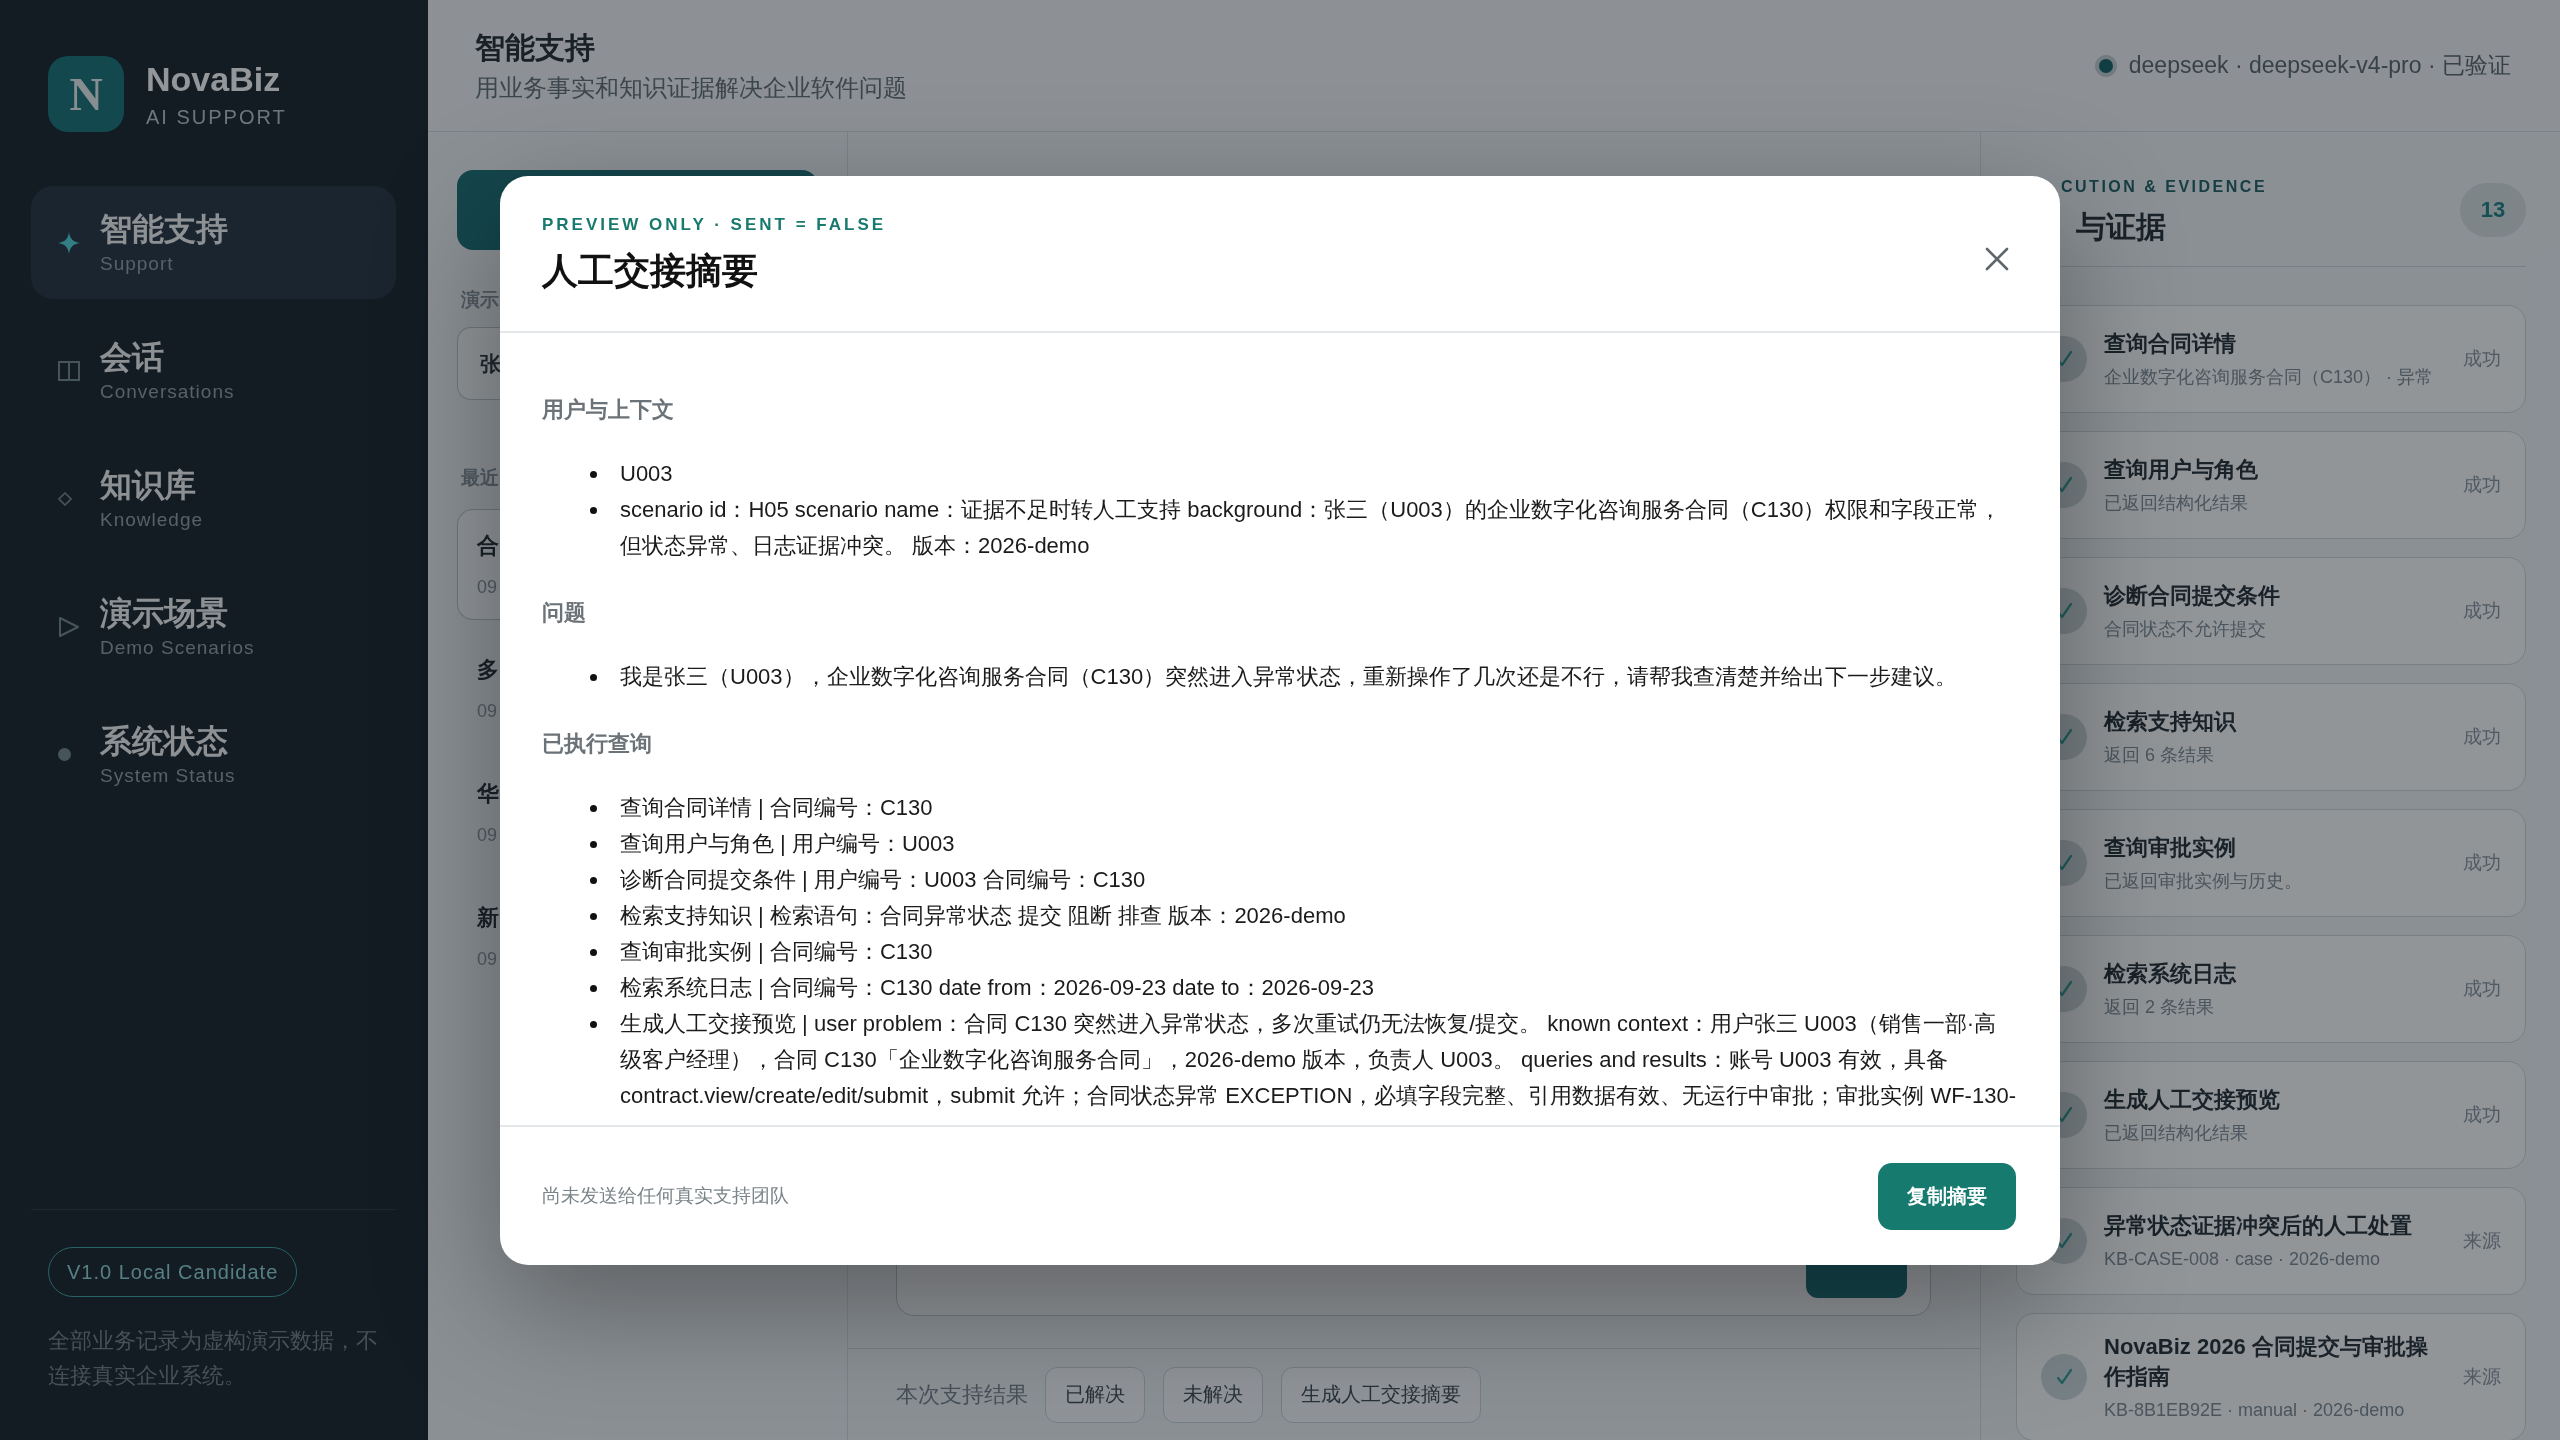 The width and height of the screenshot is (2560, 1440). Describe the element at coordinates (2159, 755) in the screenshot. I see `step-detail: 返回 6 条结果` at that location.